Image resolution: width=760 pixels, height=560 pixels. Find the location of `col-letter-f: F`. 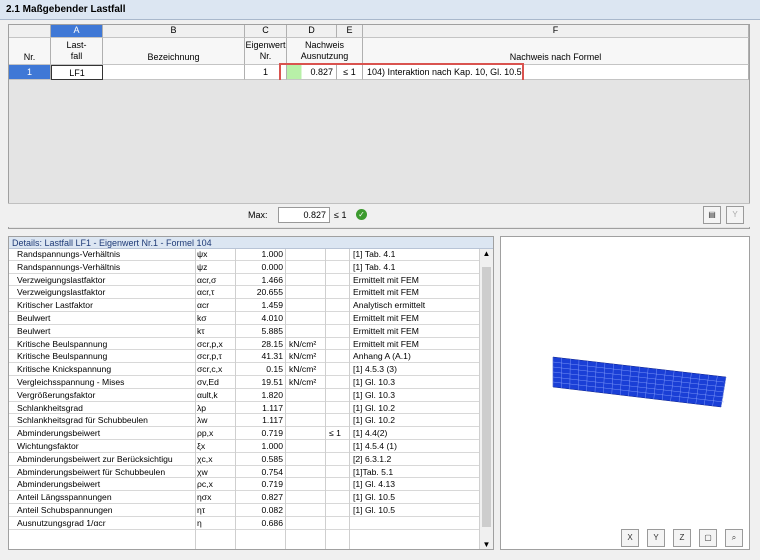

col-letter-f: F is located at coordinates (556, 31).